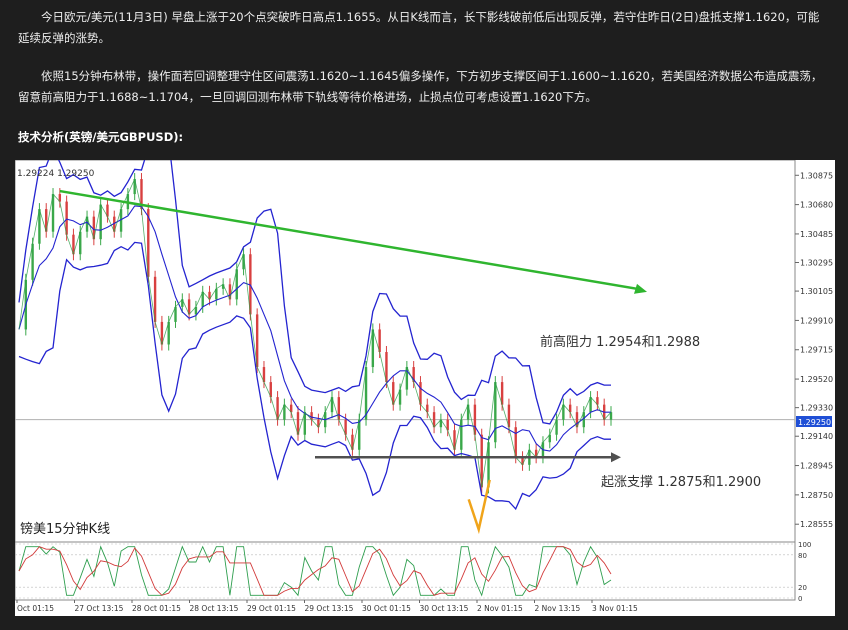 The height and width of the screenshot is (630, 848). I want to click on y-tick-label: 1.28555, so click(816, 524).